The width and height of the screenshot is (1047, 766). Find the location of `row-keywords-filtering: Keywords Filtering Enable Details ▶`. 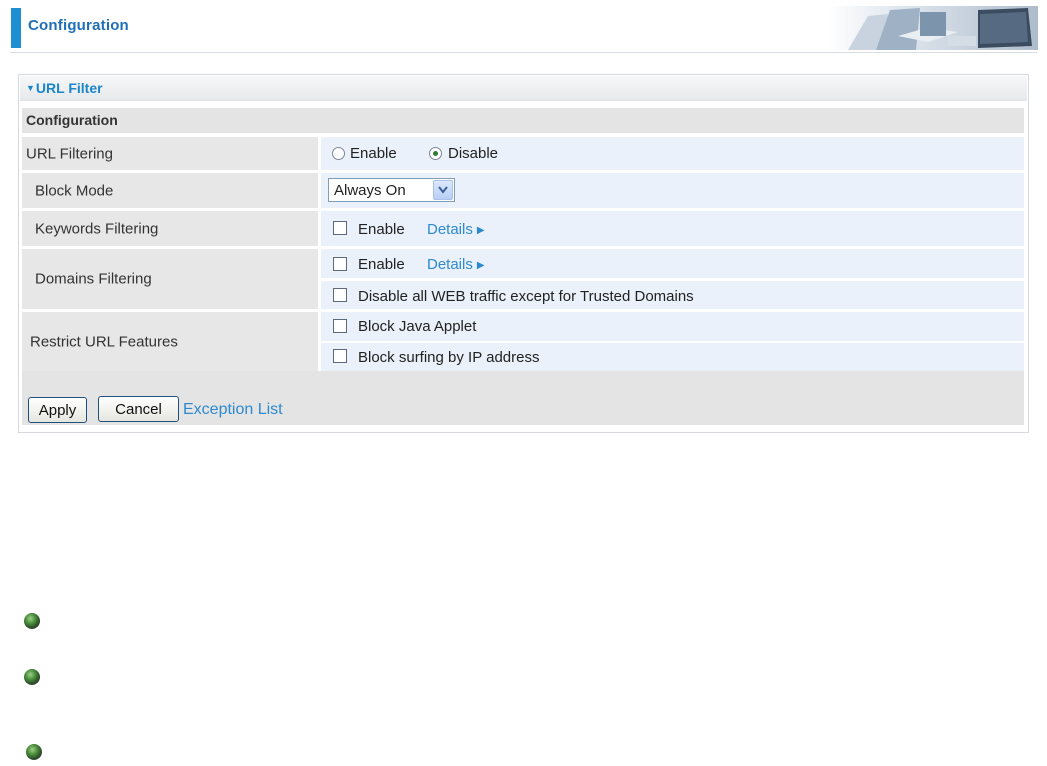

row-keywords-filtering: Keywords Filtering Enable Details ▶ is located at coordinates (523, 228).